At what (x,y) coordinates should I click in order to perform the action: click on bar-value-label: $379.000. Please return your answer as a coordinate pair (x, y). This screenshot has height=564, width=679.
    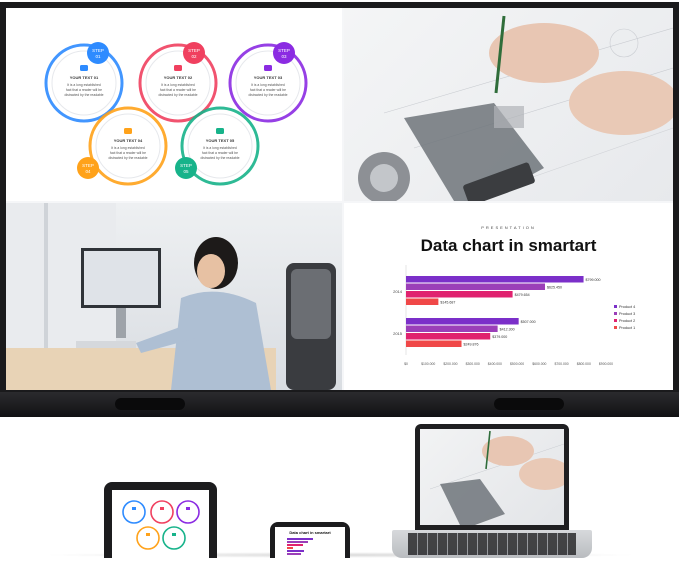
    Looking at the image, I should click on (499, 337).